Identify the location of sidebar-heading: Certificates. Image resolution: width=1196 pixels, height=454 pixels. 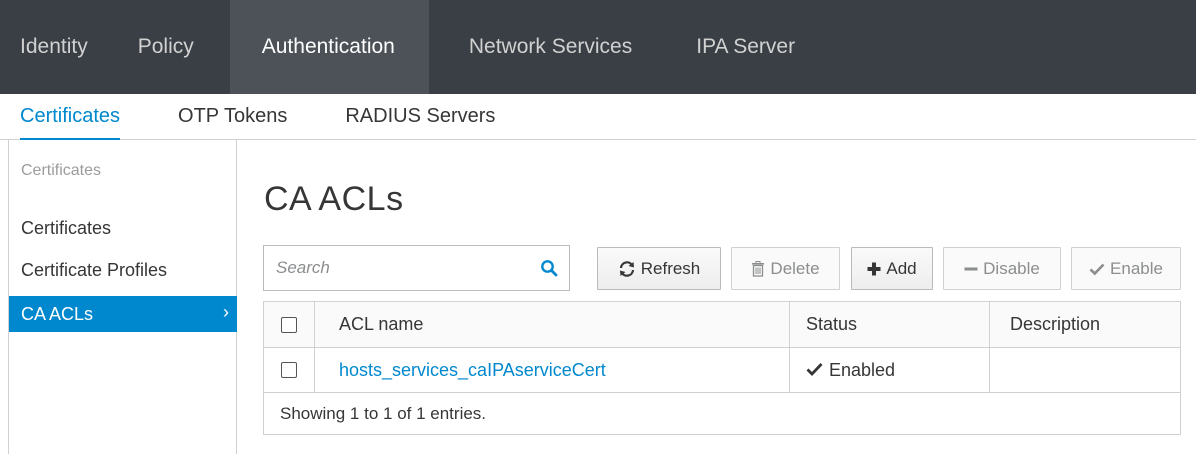
(61, 170).